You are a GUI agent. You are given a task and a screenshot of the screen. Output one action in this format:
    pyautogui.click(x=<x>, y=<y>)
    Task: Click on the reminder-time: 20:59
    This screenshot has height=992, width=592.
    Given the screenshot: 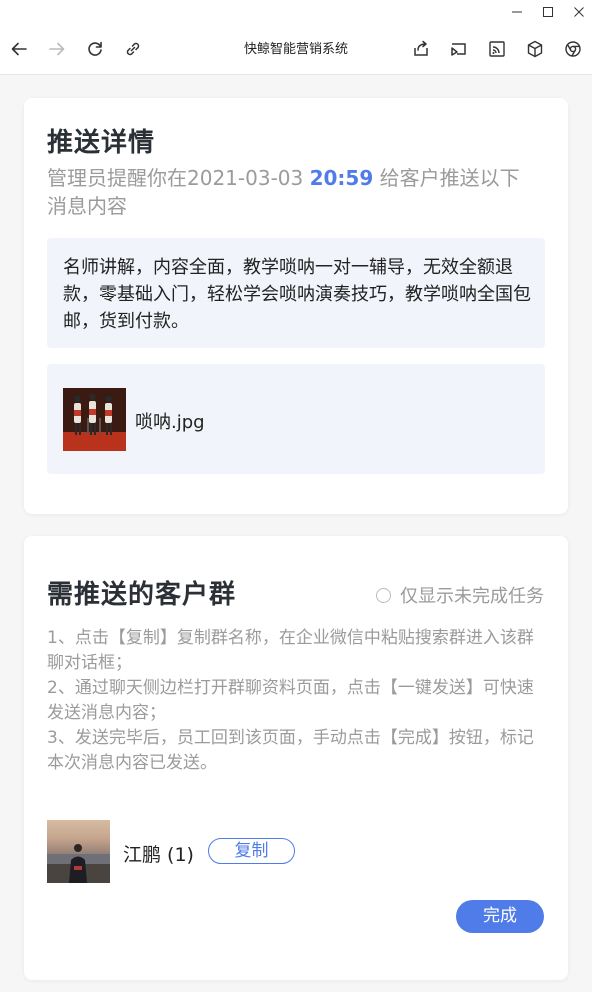 What is the action you would take?
    pyautogui.click(x=341, y=178)
    